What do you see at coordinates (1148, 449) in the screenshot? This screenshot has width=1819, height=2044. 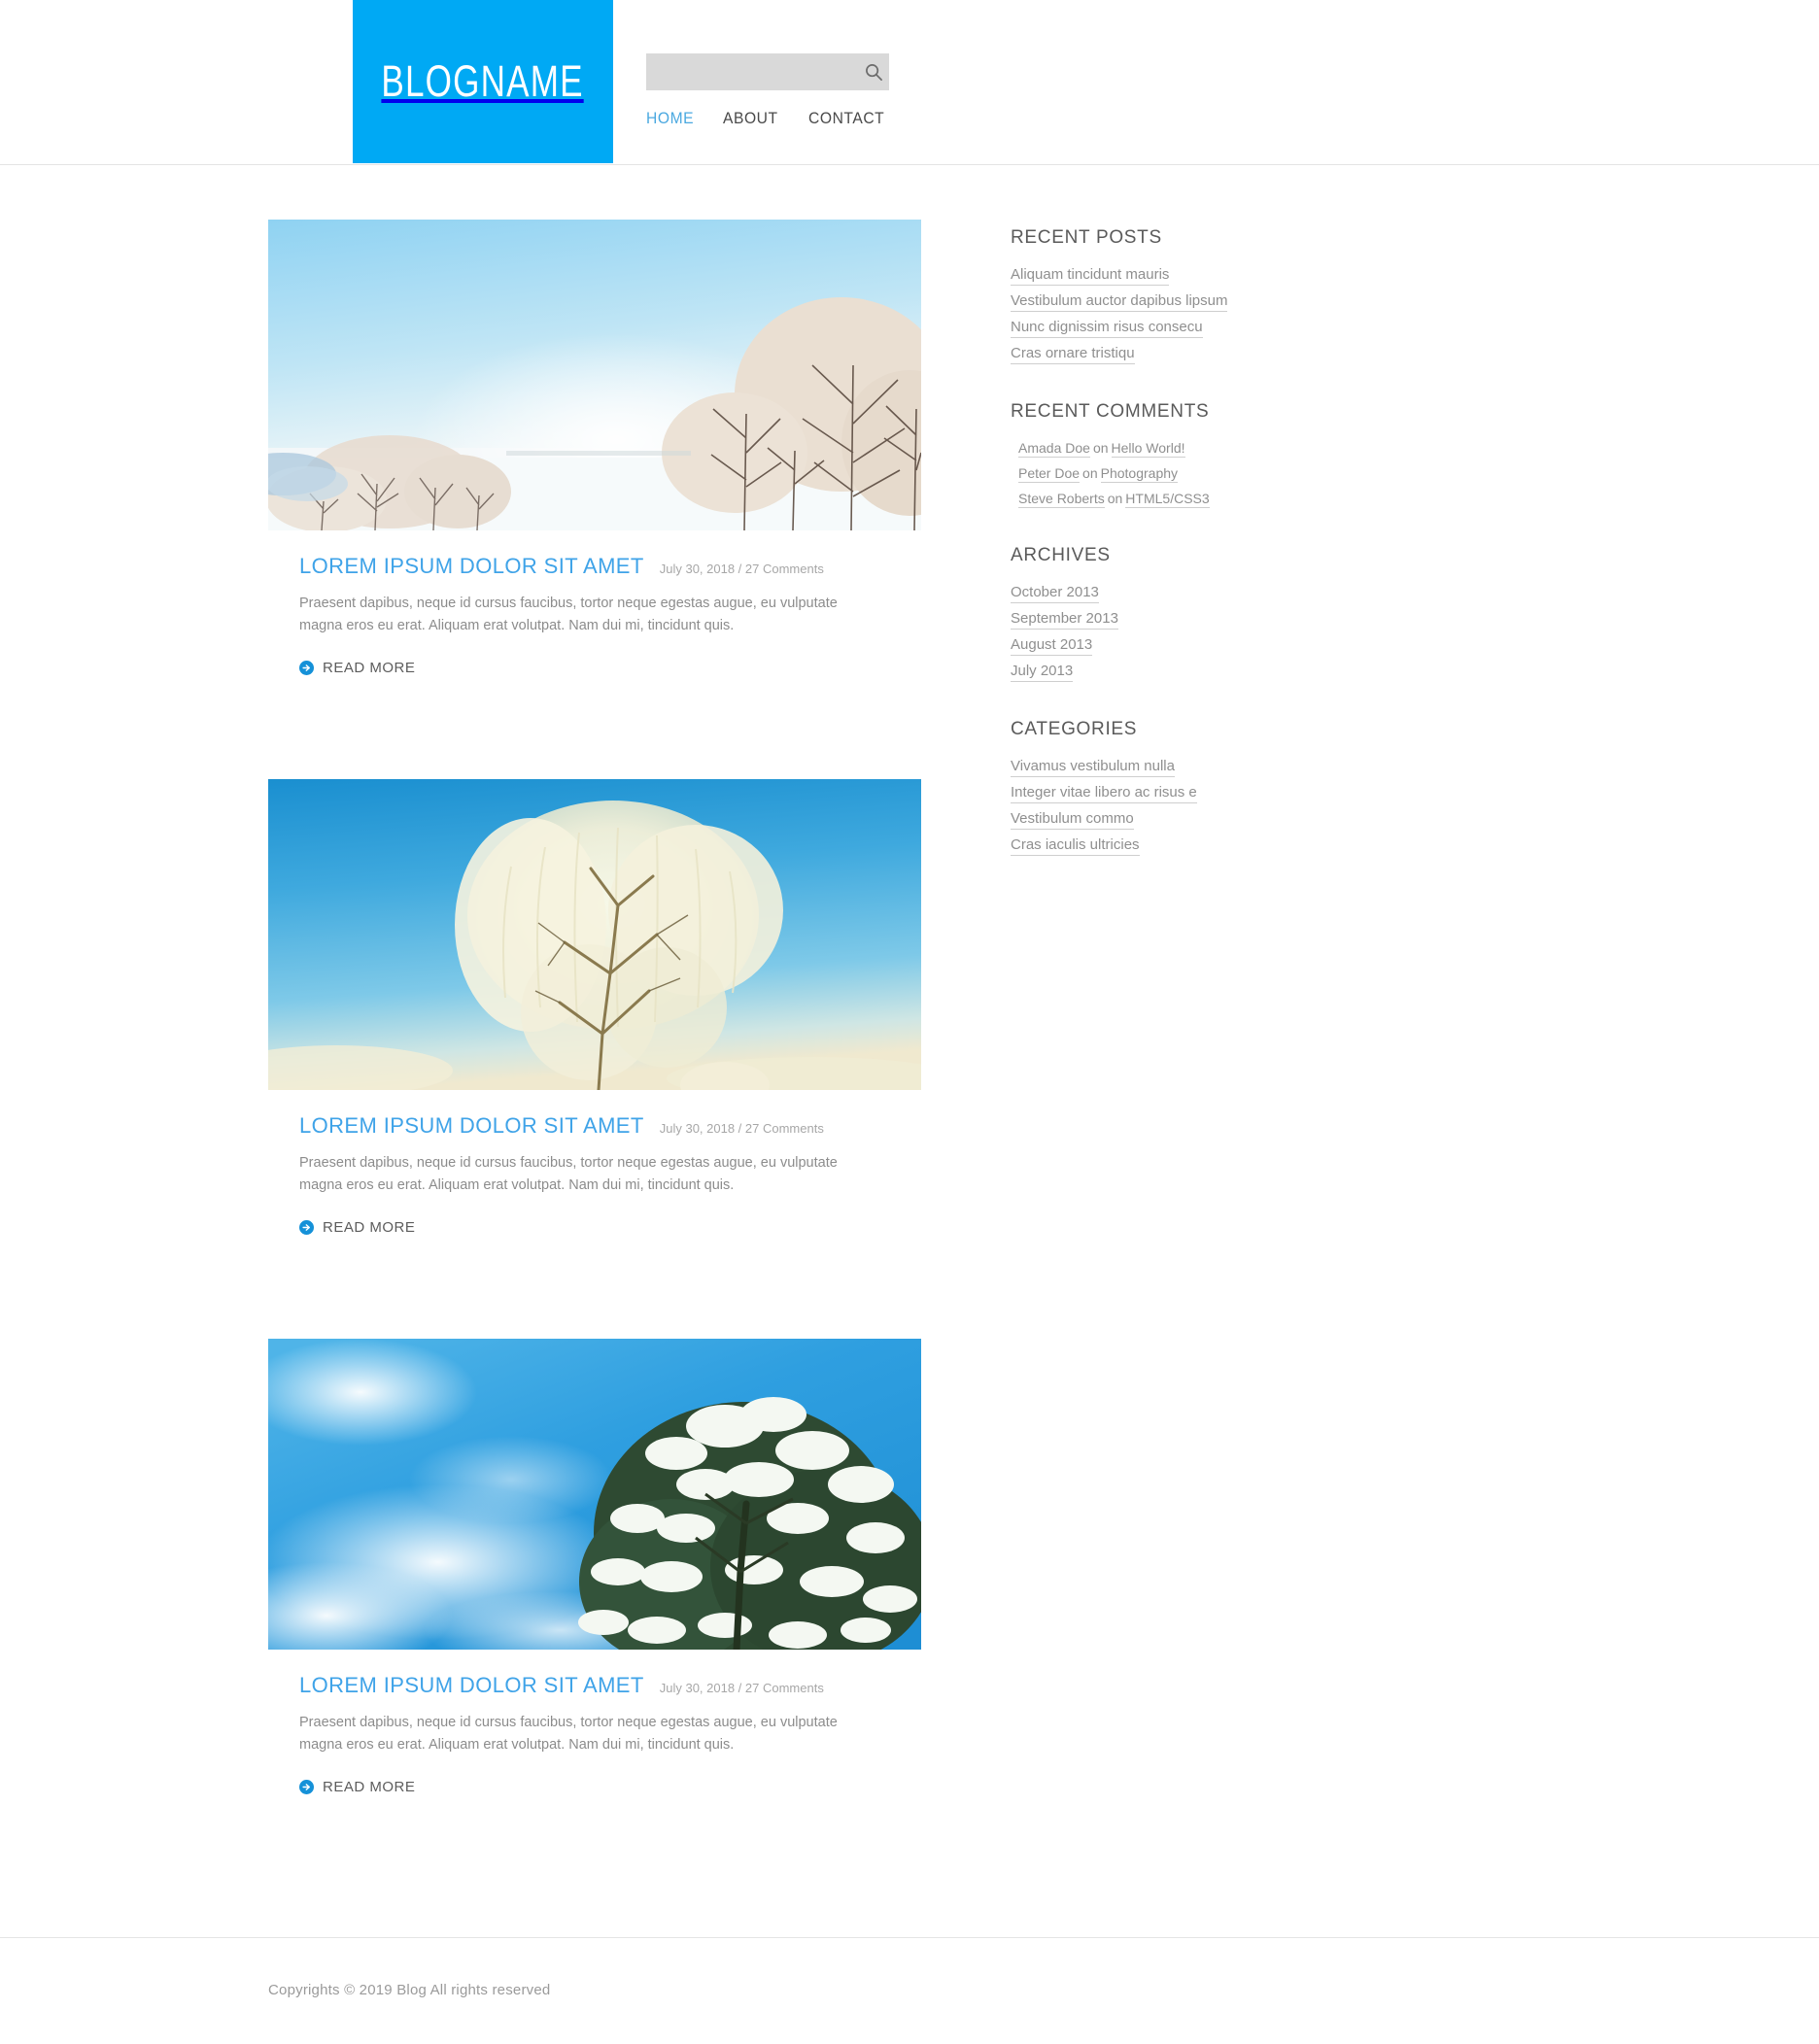 I see `comment-post-link: Hello World!` at bounding box center [1148, 449].